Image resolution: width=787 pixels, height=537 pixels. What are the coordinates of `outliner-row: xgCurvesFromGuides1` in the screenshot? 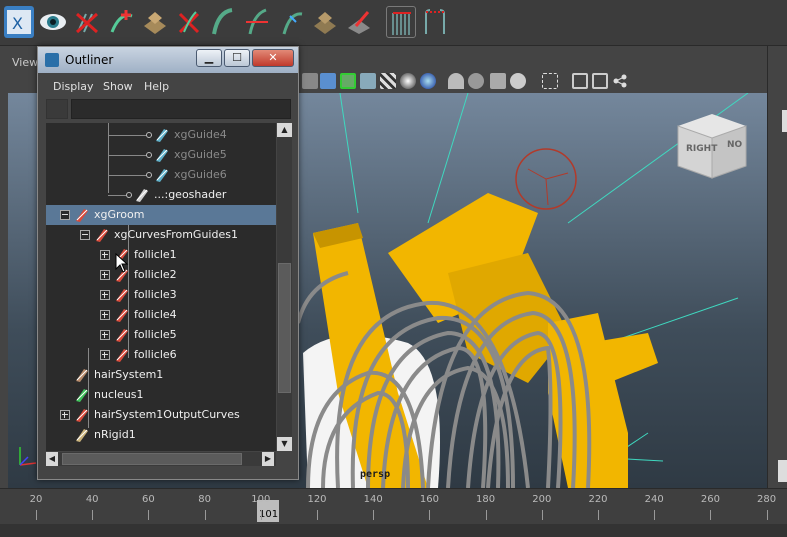 It's located at (161, 235).